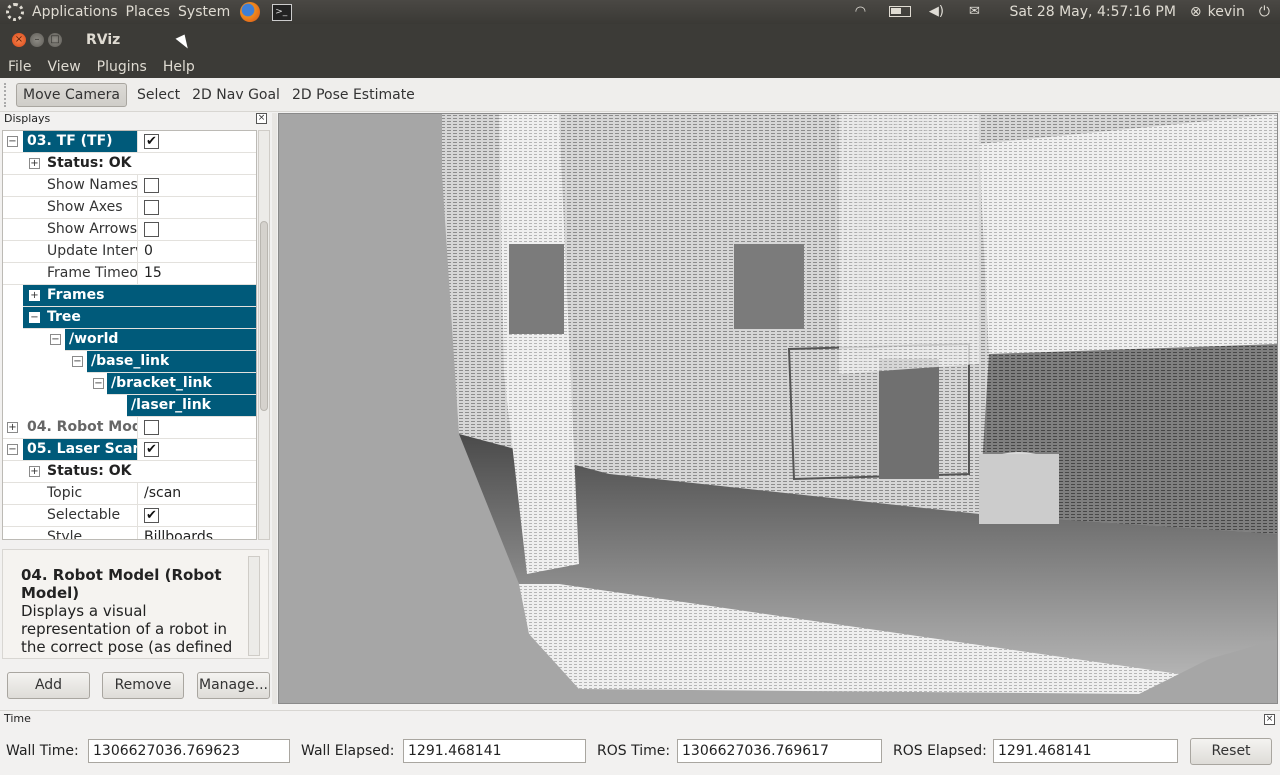 The height and width of the screenshot is (775, 1280). I want to click on display-robot-model: + 04. Robot Model (Robot Model), so click(129, 428).